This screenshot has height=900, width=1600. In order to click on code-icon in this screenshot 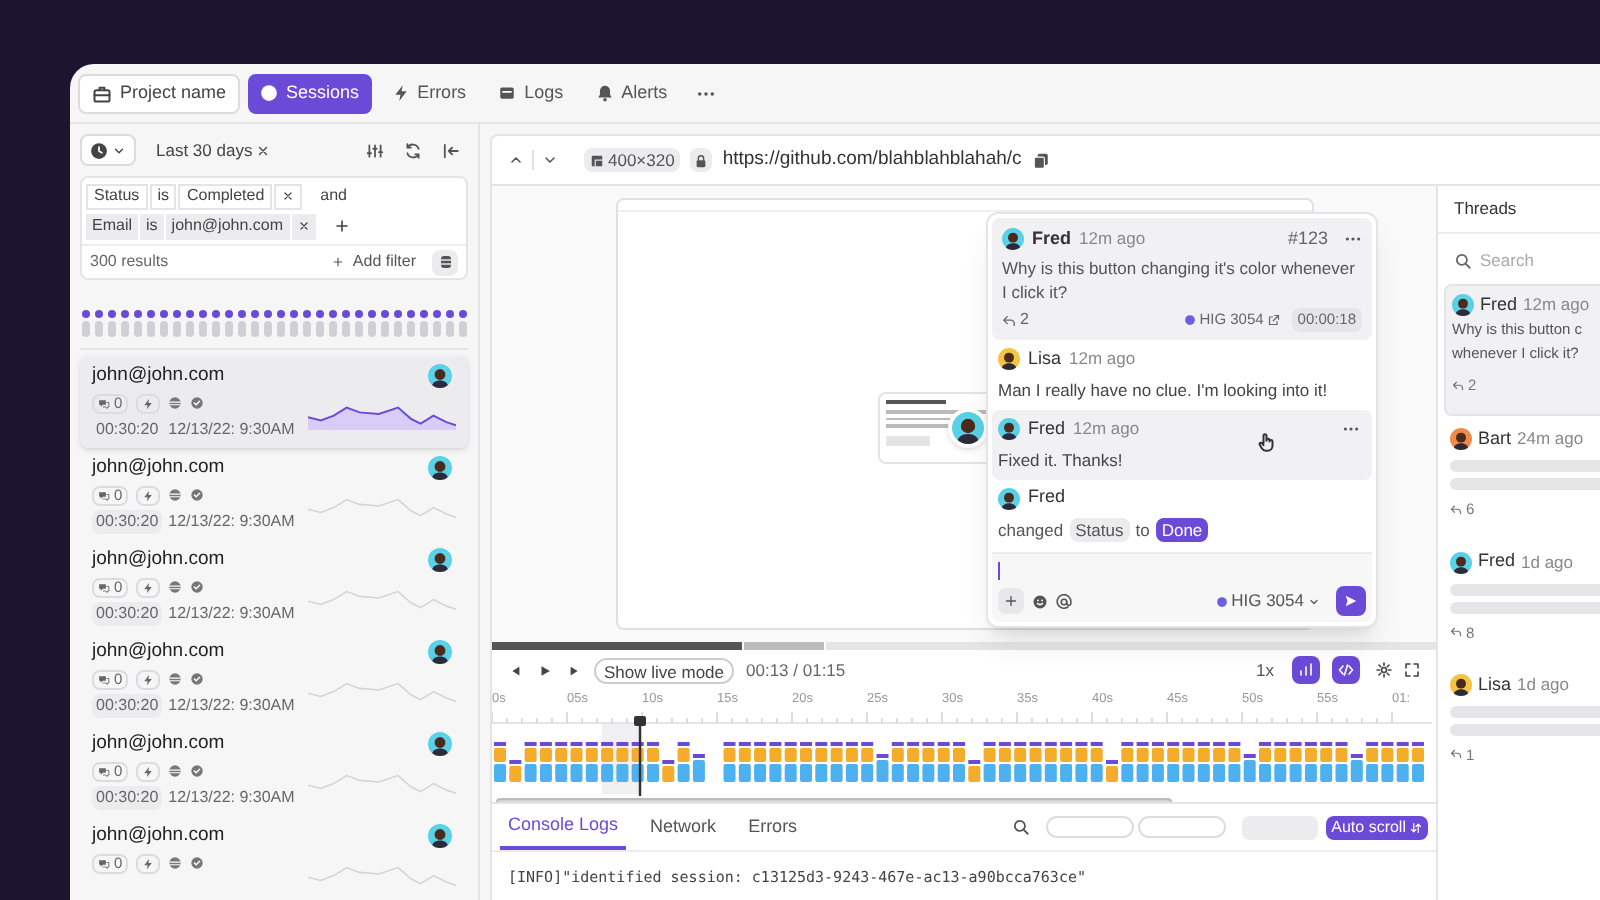, I will do `click(1346, 670)`.